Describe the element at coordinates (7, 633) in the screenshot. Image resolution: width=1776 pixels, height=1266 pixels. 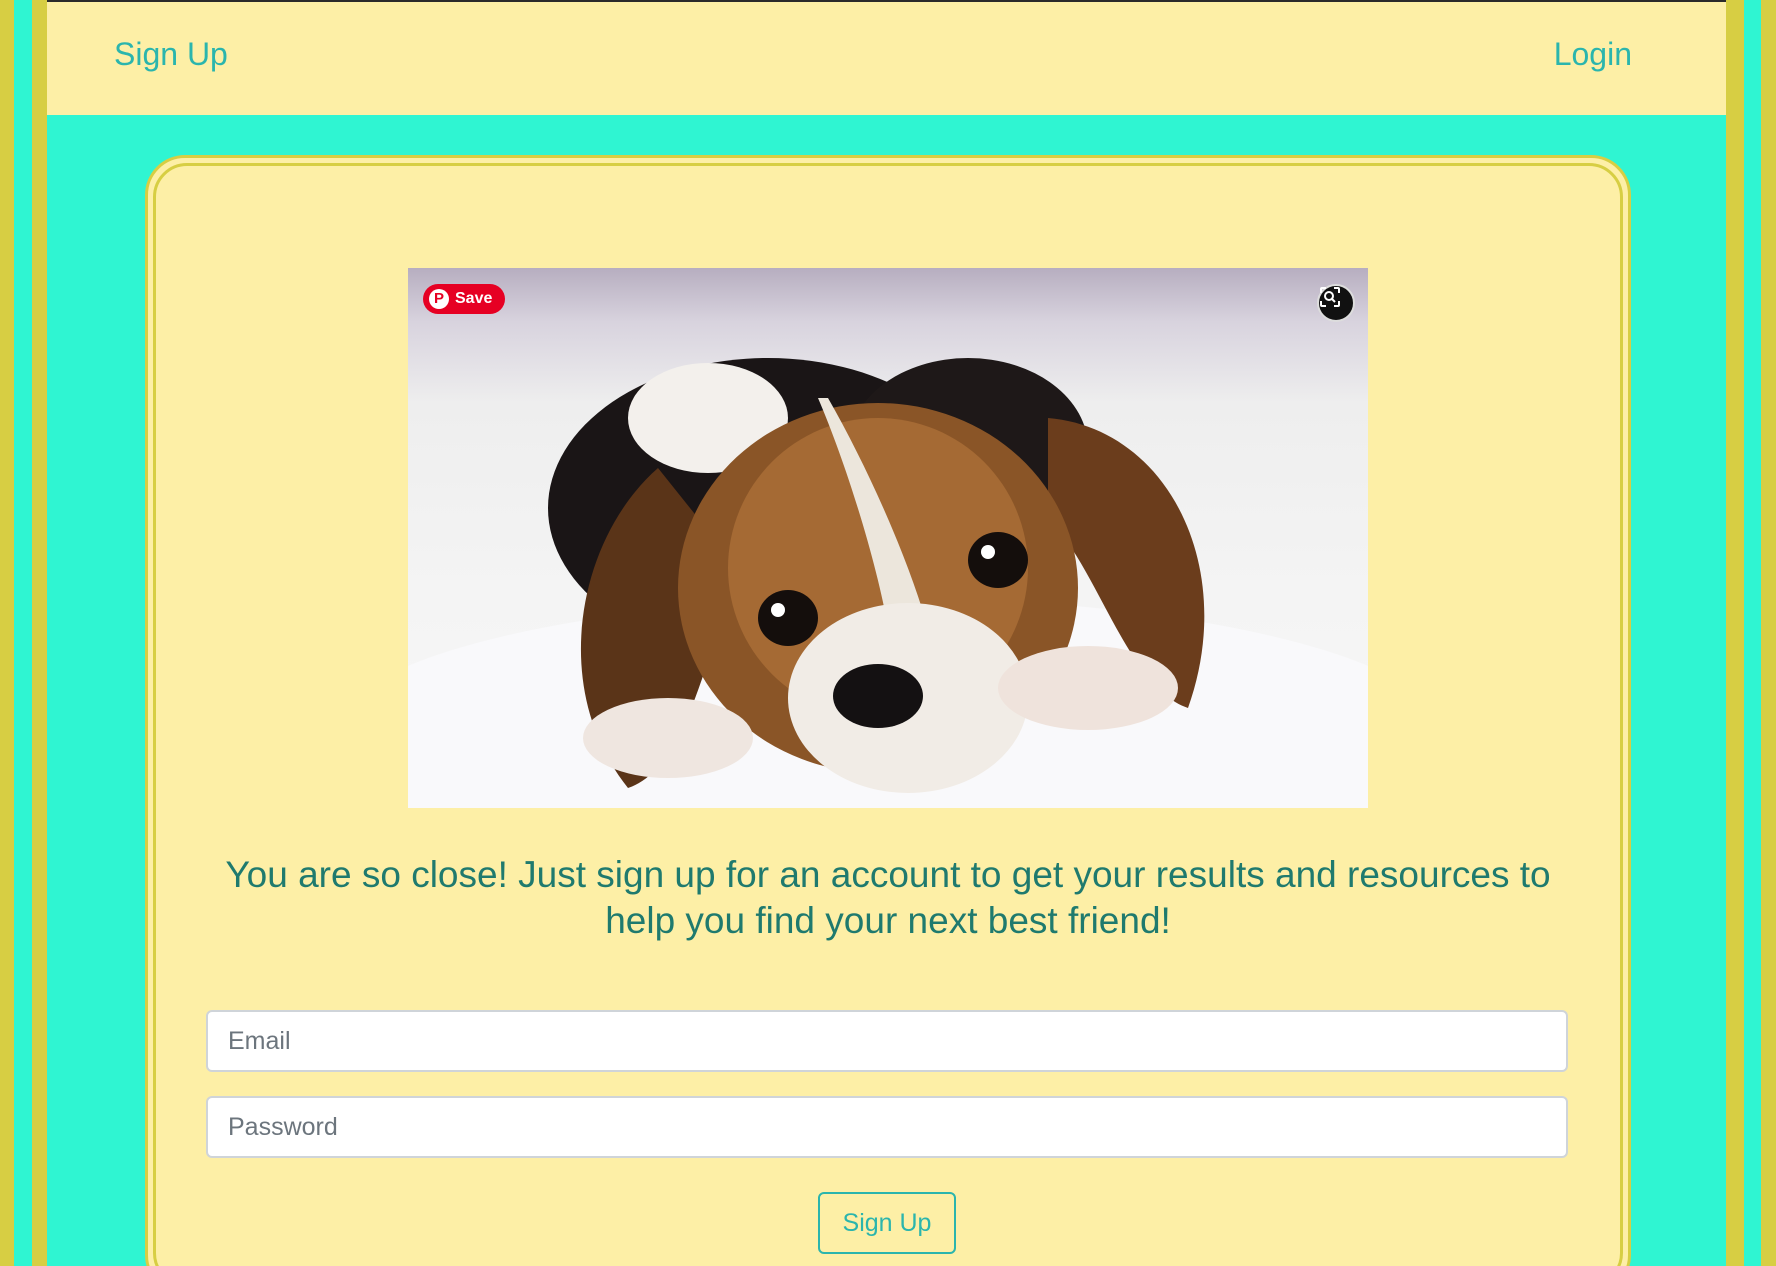
I see `left-stripe-outer` at that location.